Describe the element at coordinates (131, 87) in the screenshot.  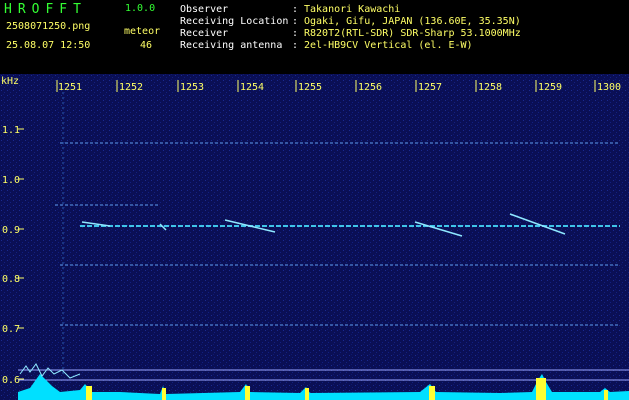
I see `time-tick-label: 1252` at that location.